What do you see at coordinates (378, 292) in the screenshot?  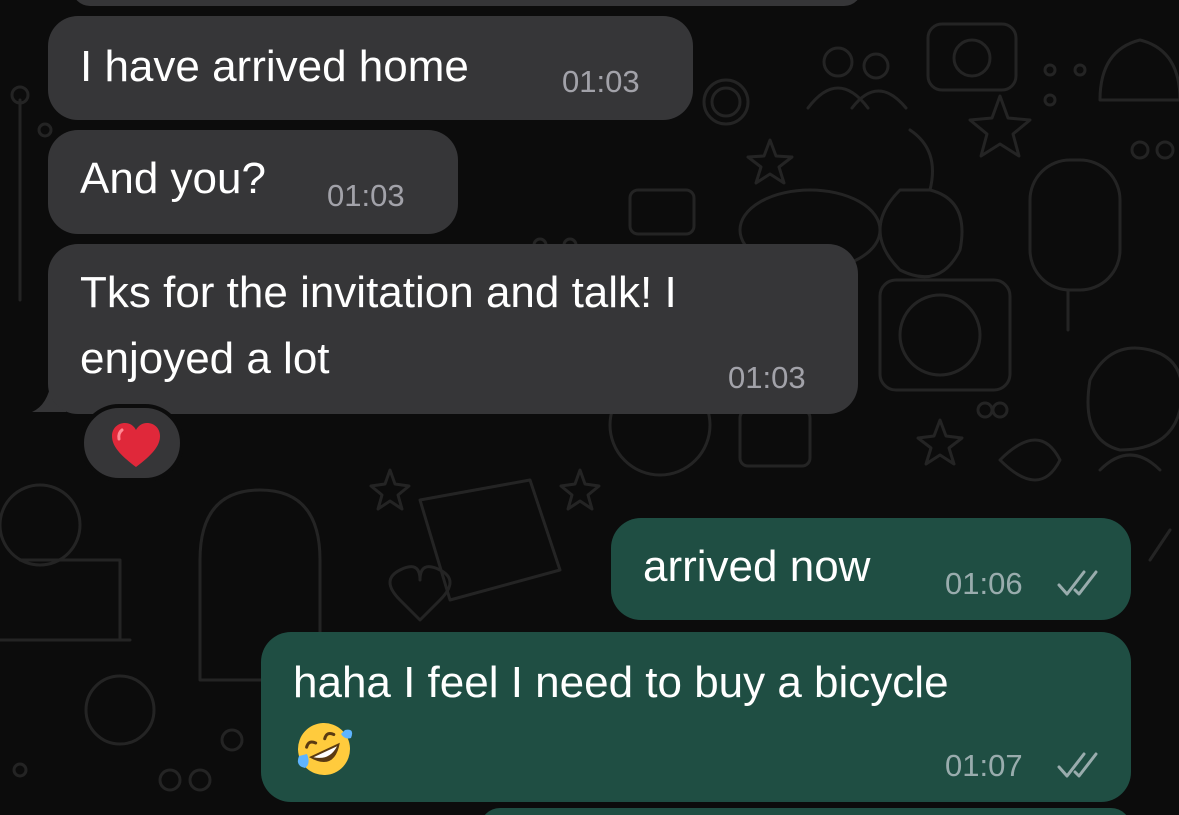 I see `message-text-line: Tks for the invitation and talk! I` at bounding box center [378, 292].